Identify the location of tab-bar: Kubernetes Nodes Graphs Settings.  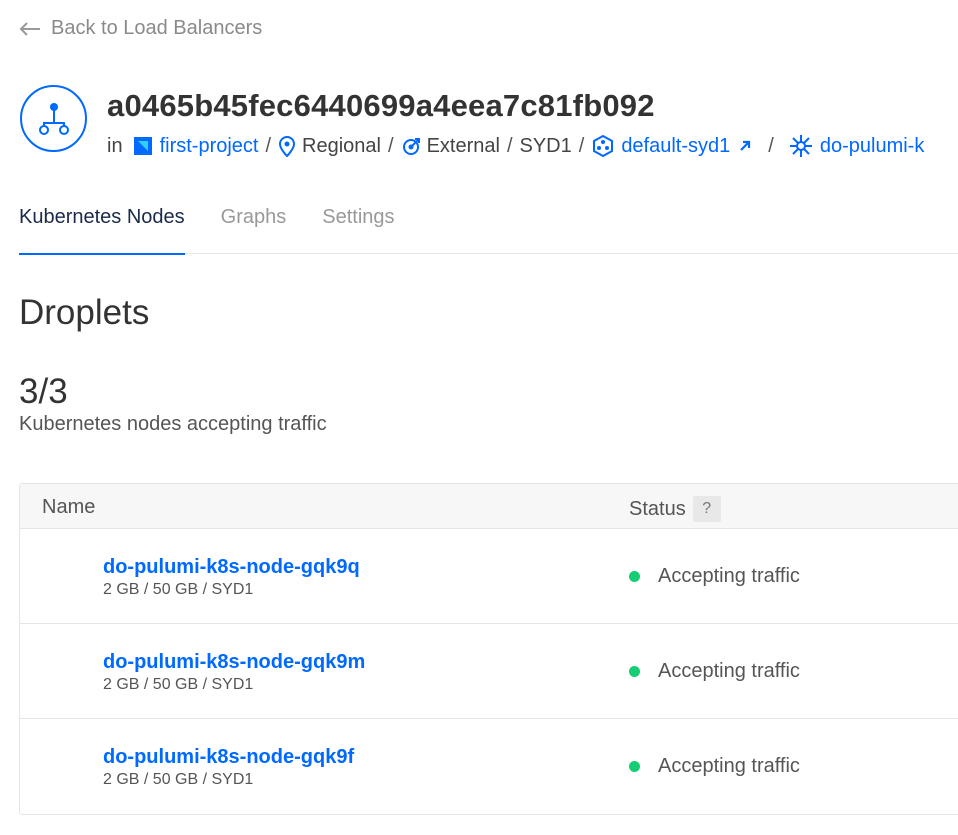
(488, 229).